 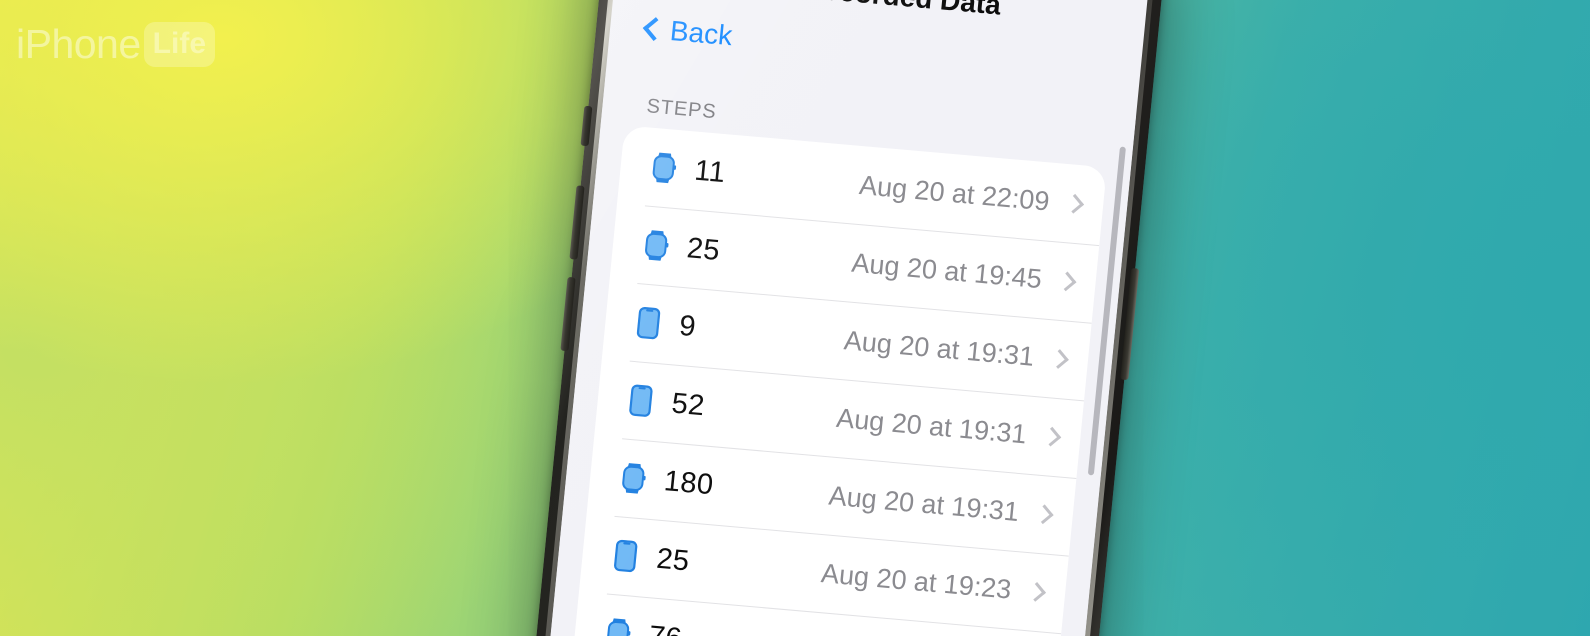 I want to click on row-step-count: 76, so click(x=665, y=628).